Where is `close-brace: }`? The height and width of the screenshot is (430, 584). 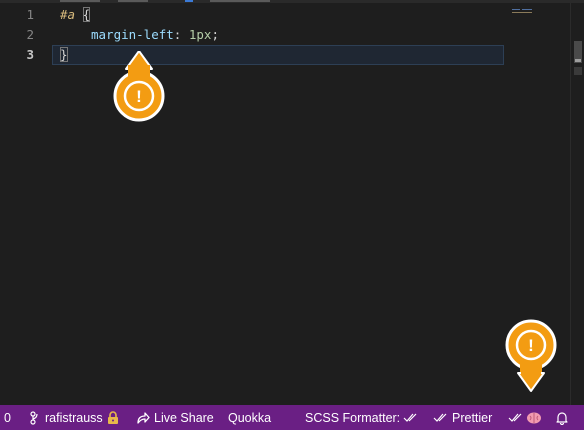 close-brace: } is located at coordinates (64, 54).